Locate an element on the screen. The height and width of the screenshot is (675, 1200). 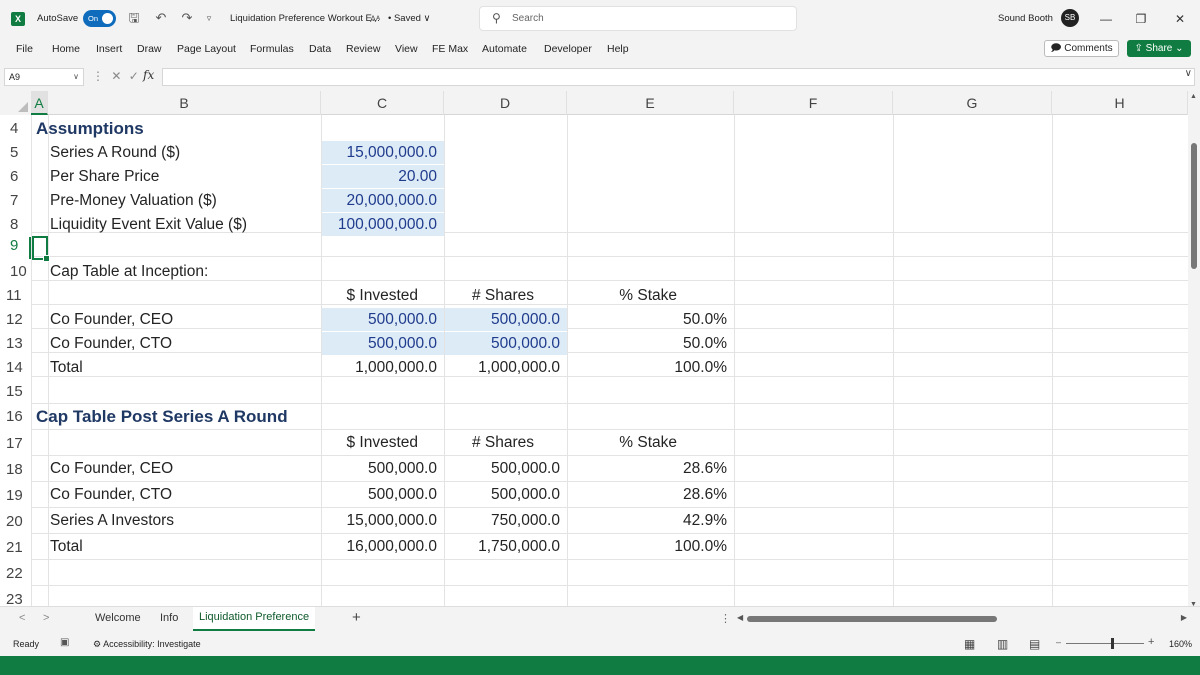
share-button: ⇪ Share ⌄ is located at coordinates (1159, 48).